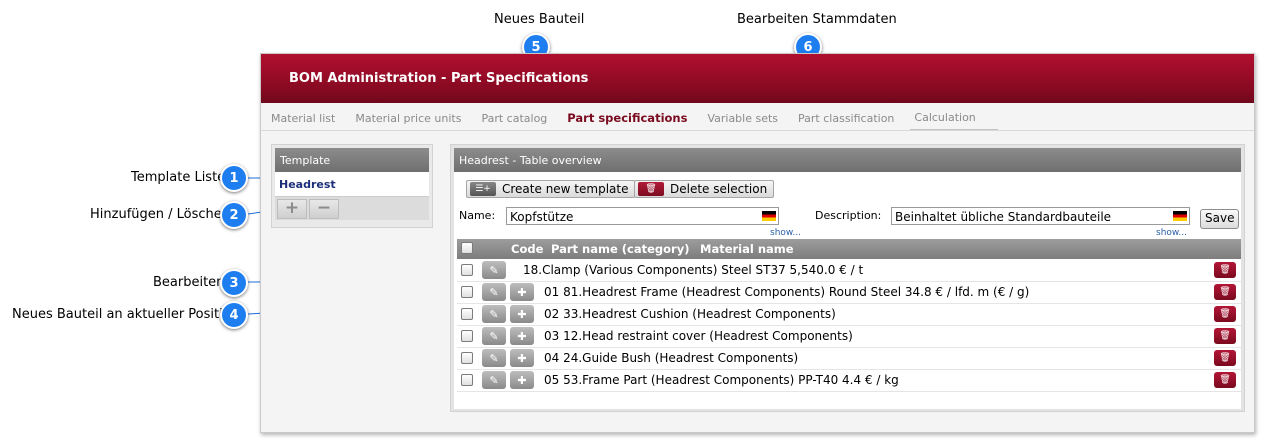 The height and width of the screenshot is (442, 1264). I want to click on column-header-code: Code, so click(527, 249).